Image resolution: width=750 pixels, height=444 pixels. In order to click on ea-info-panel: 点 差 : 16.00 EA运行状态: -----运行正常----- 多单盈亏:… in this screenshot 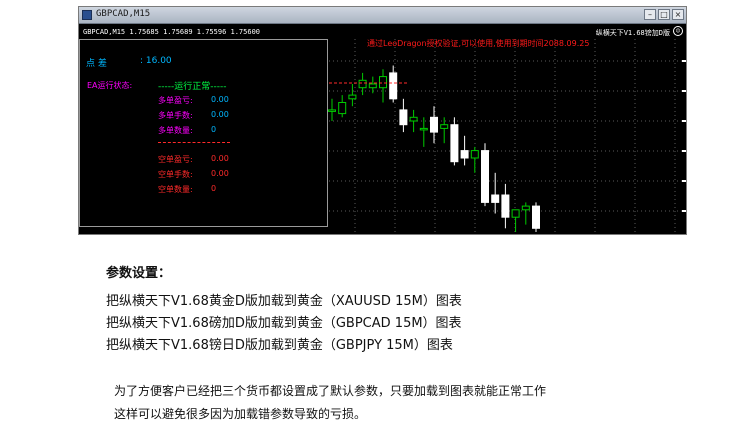, I will do `click(203, 133)`.